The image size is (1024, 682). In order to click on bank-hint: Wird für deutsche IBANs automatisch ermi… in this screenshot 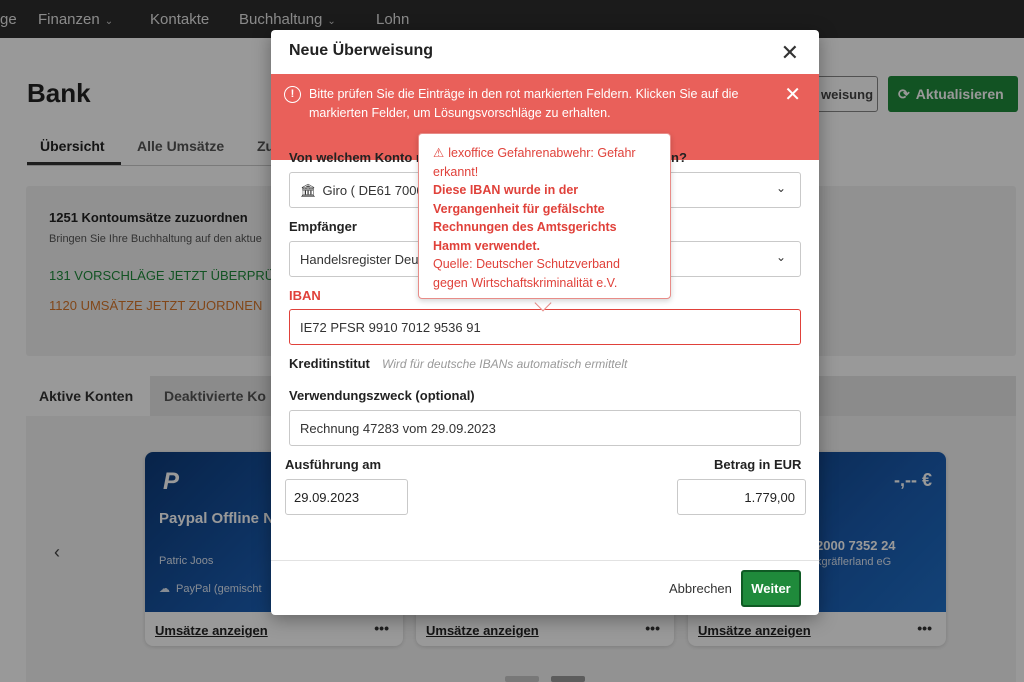, I will do `click(505, 364)`.